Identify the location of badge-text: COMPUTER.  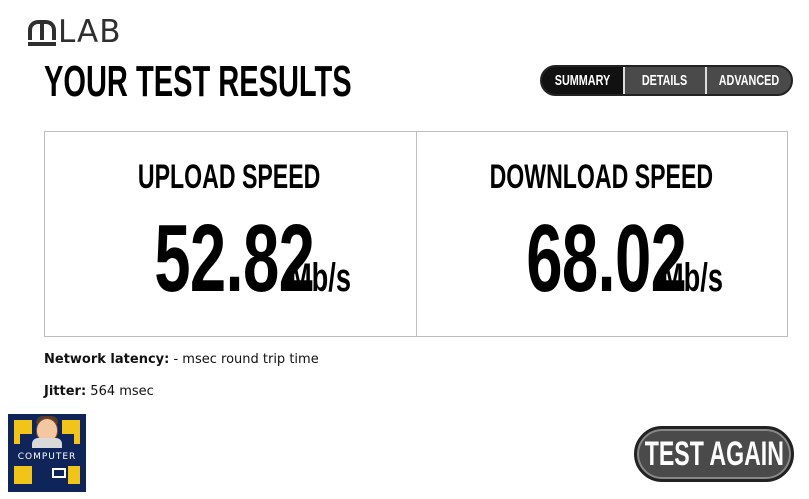
(47, 457).